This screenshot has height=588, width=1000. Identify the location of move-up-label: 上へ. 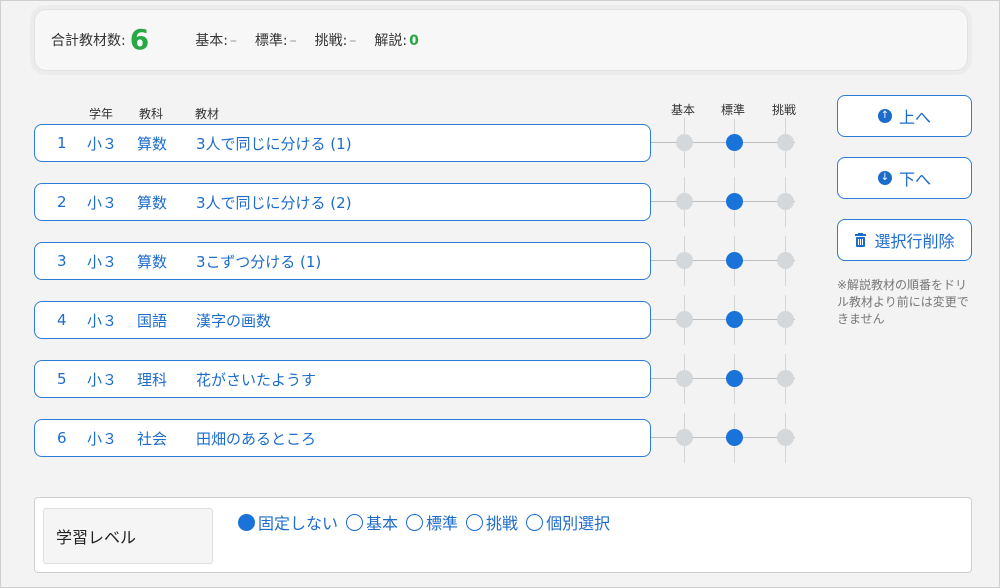
(914, 117).